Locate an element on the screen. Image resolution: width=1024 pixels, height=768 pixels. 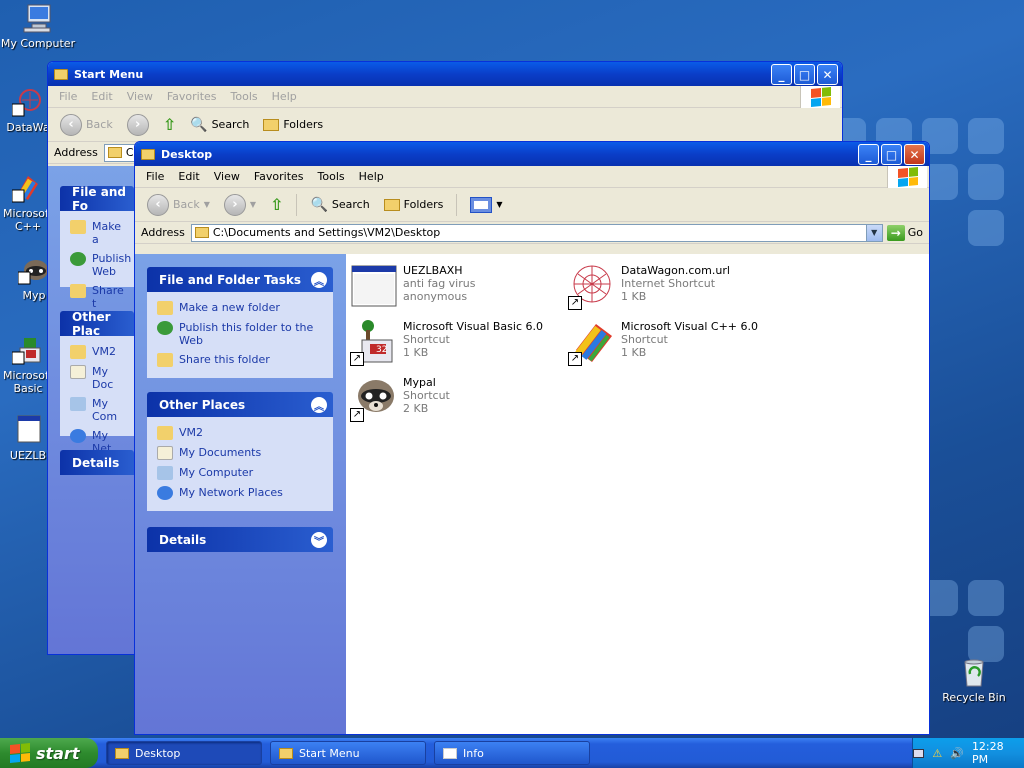
address-input: C:\Documents and Settings\VM2\Desktop ▼ is located at coordinates (536, 232).